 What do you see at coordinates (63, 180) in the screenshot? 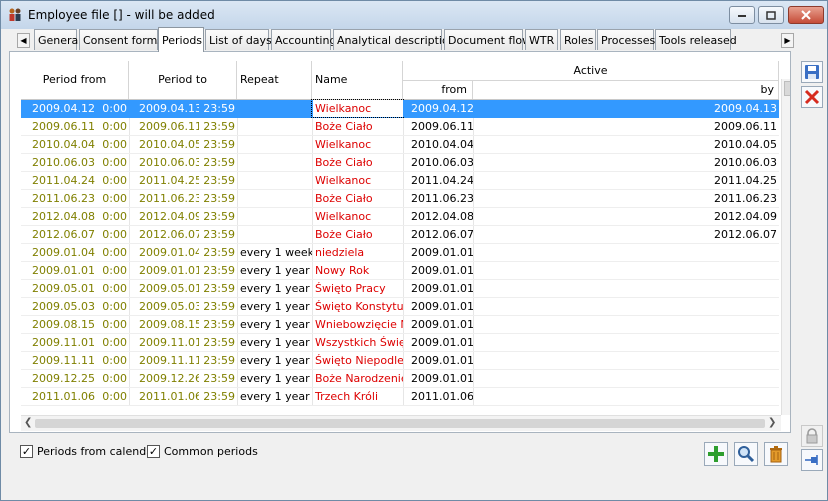
I see `cell-from-date: 2011.04.24` at bounding box center [63, 180].